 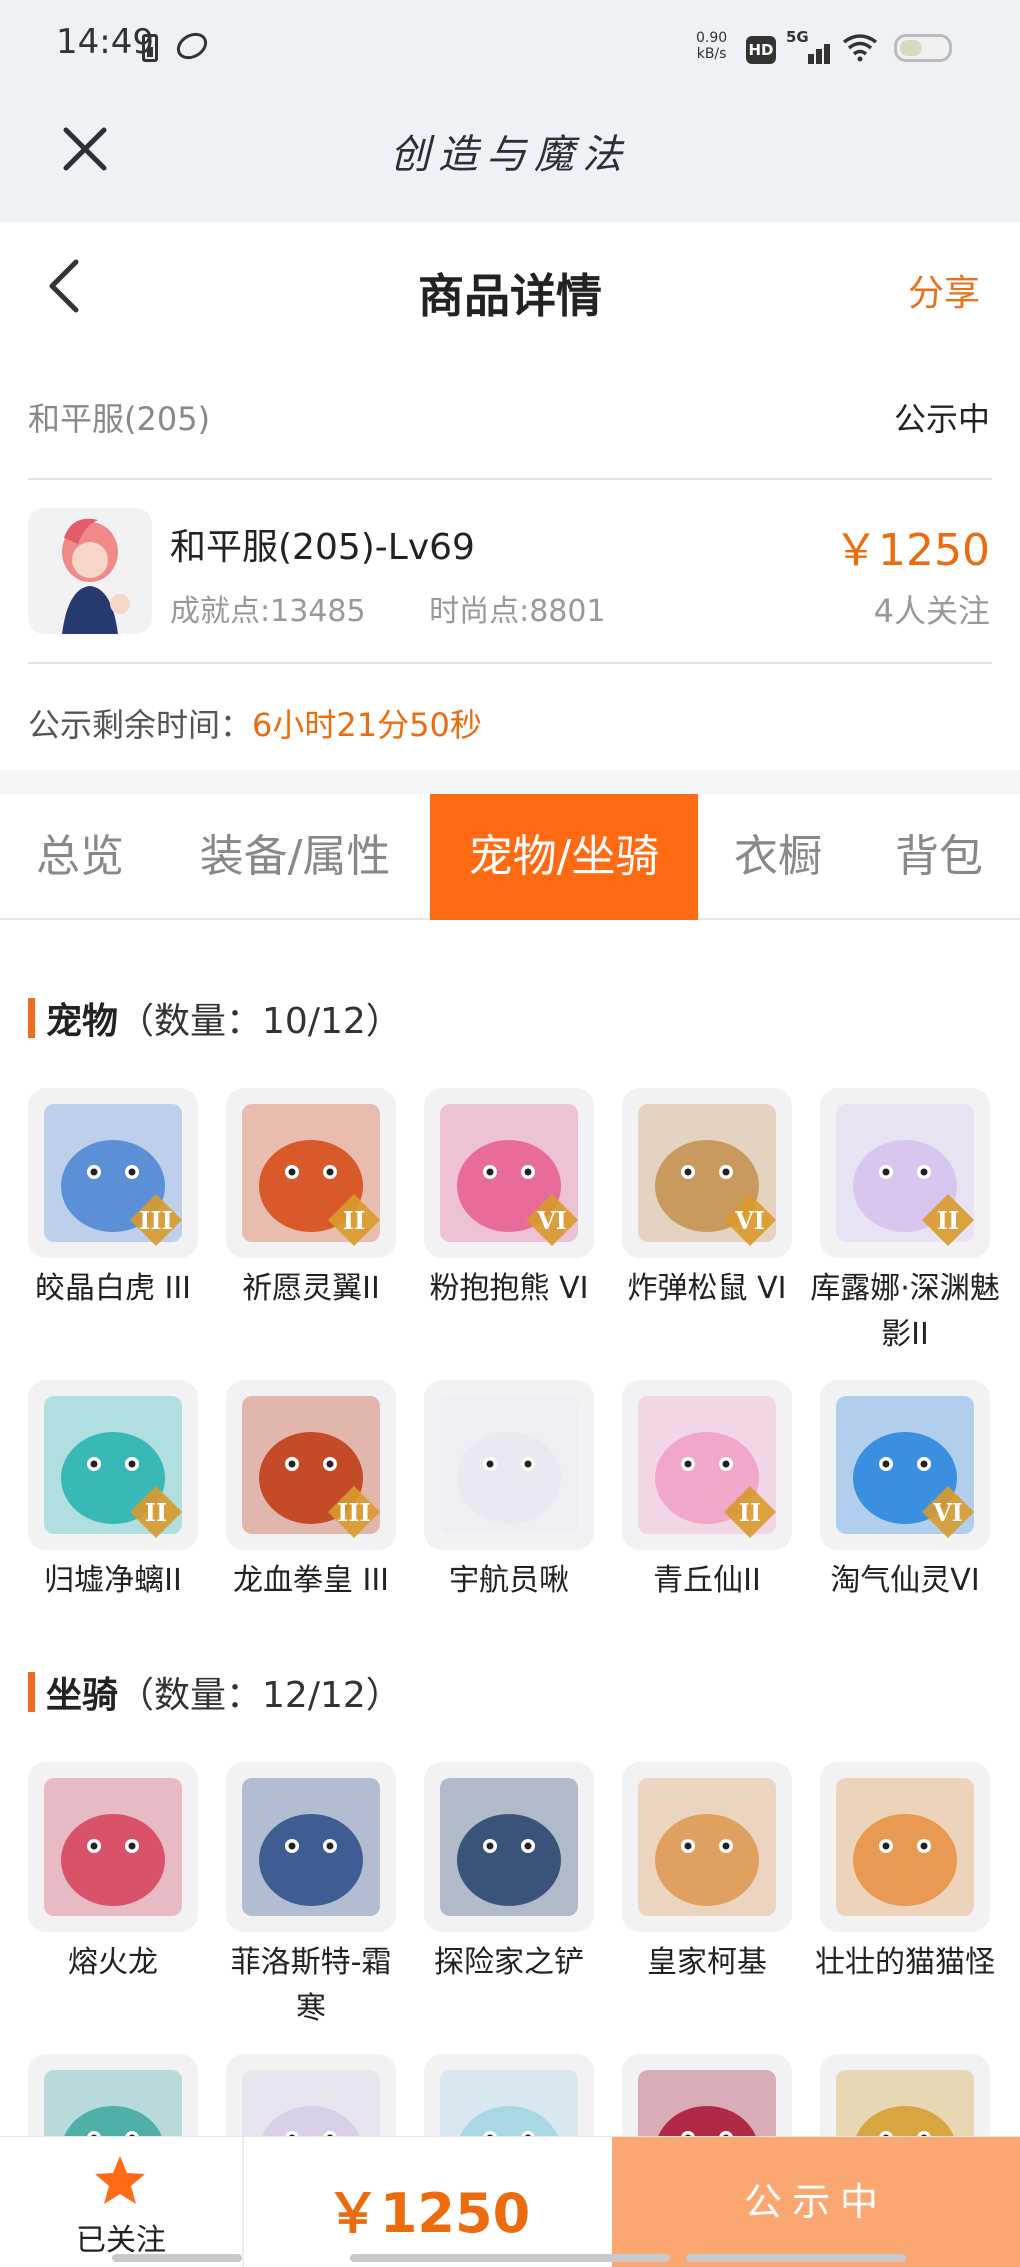 What do you see at coordinates (905, 1962) in the screenshot?
I see `item-name: 壮壮的猫猫怪` at bounding box center [905, 1962].